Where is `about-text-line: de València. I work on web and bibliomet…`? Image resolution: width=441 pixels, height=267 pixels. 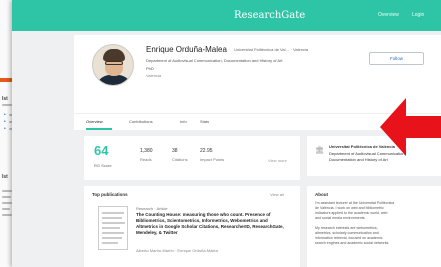
about-text-line: de València. I work on web and bibliomet… is located at coordinates (349, 208).